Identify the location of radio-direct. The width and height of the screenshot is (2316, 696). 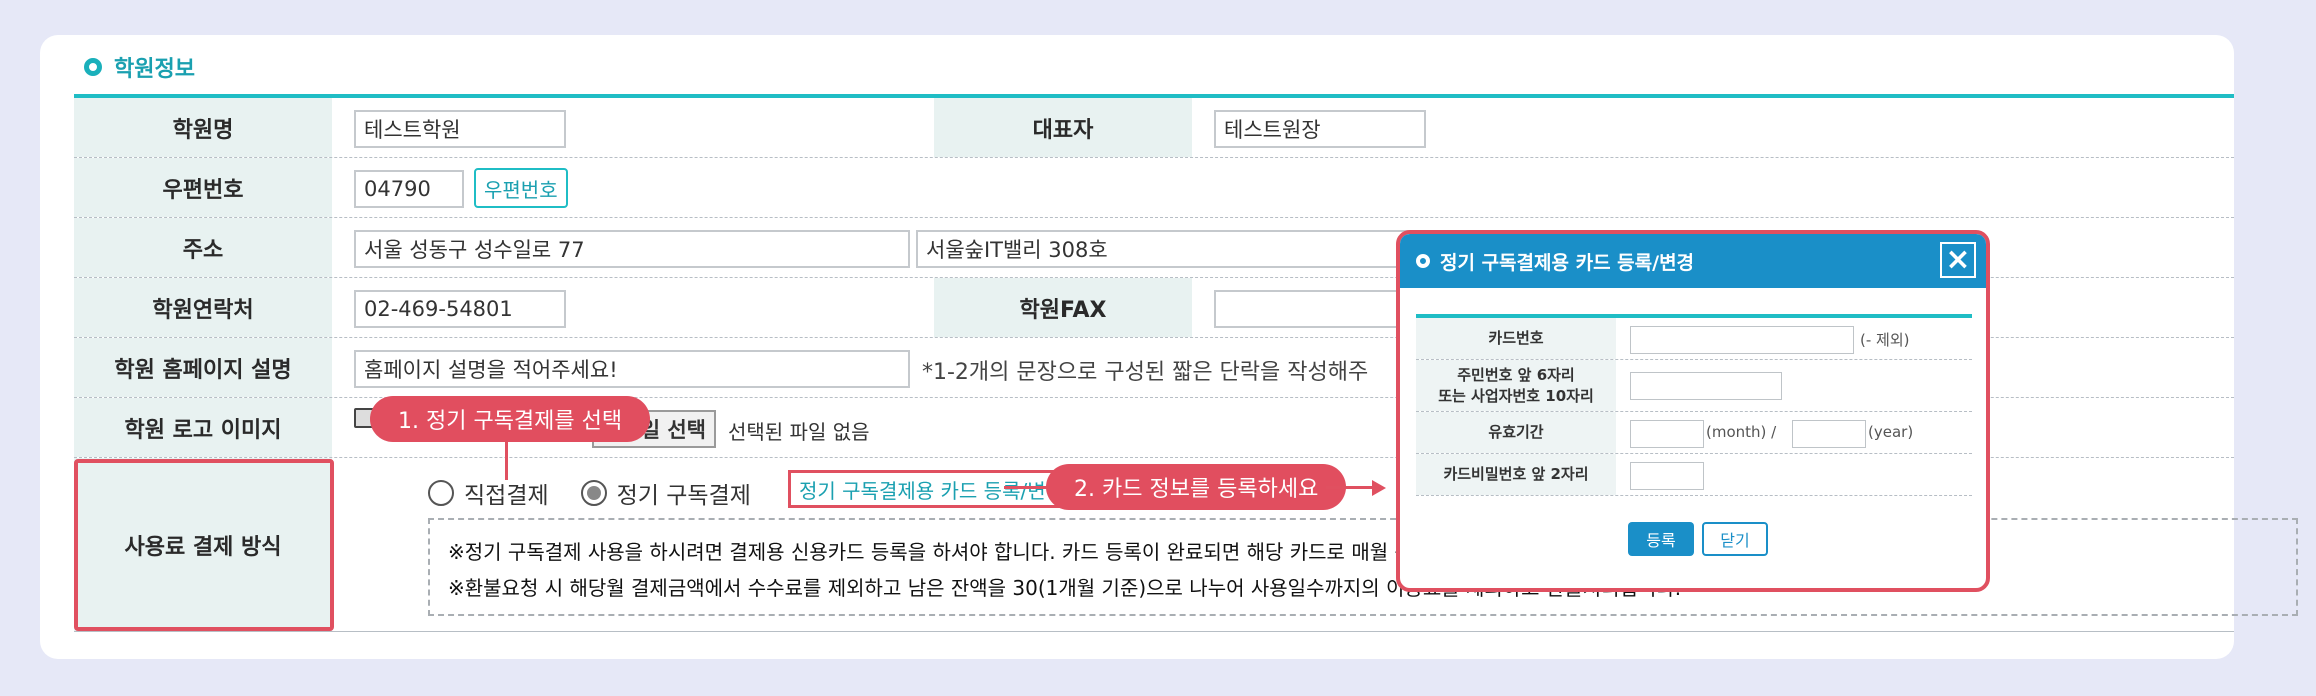
(441, 493).